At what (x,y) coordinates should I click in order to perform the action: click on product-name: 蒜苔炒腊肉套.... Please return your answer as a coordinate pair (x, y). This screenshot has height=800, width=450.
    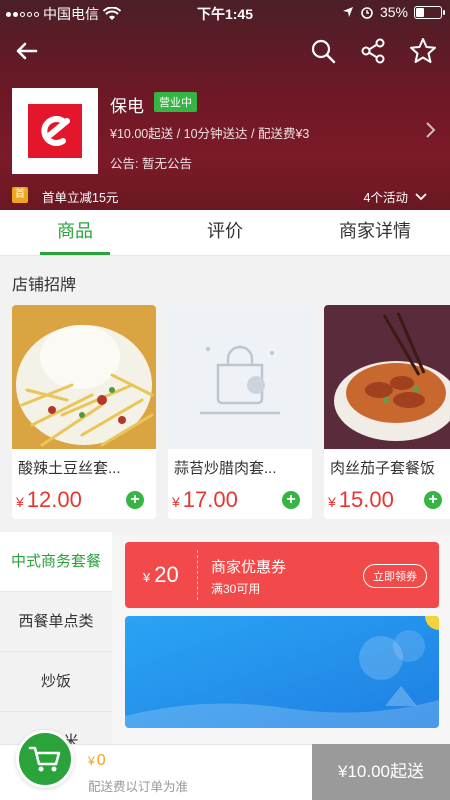
    Looking at the image, I should click on (225, 468).